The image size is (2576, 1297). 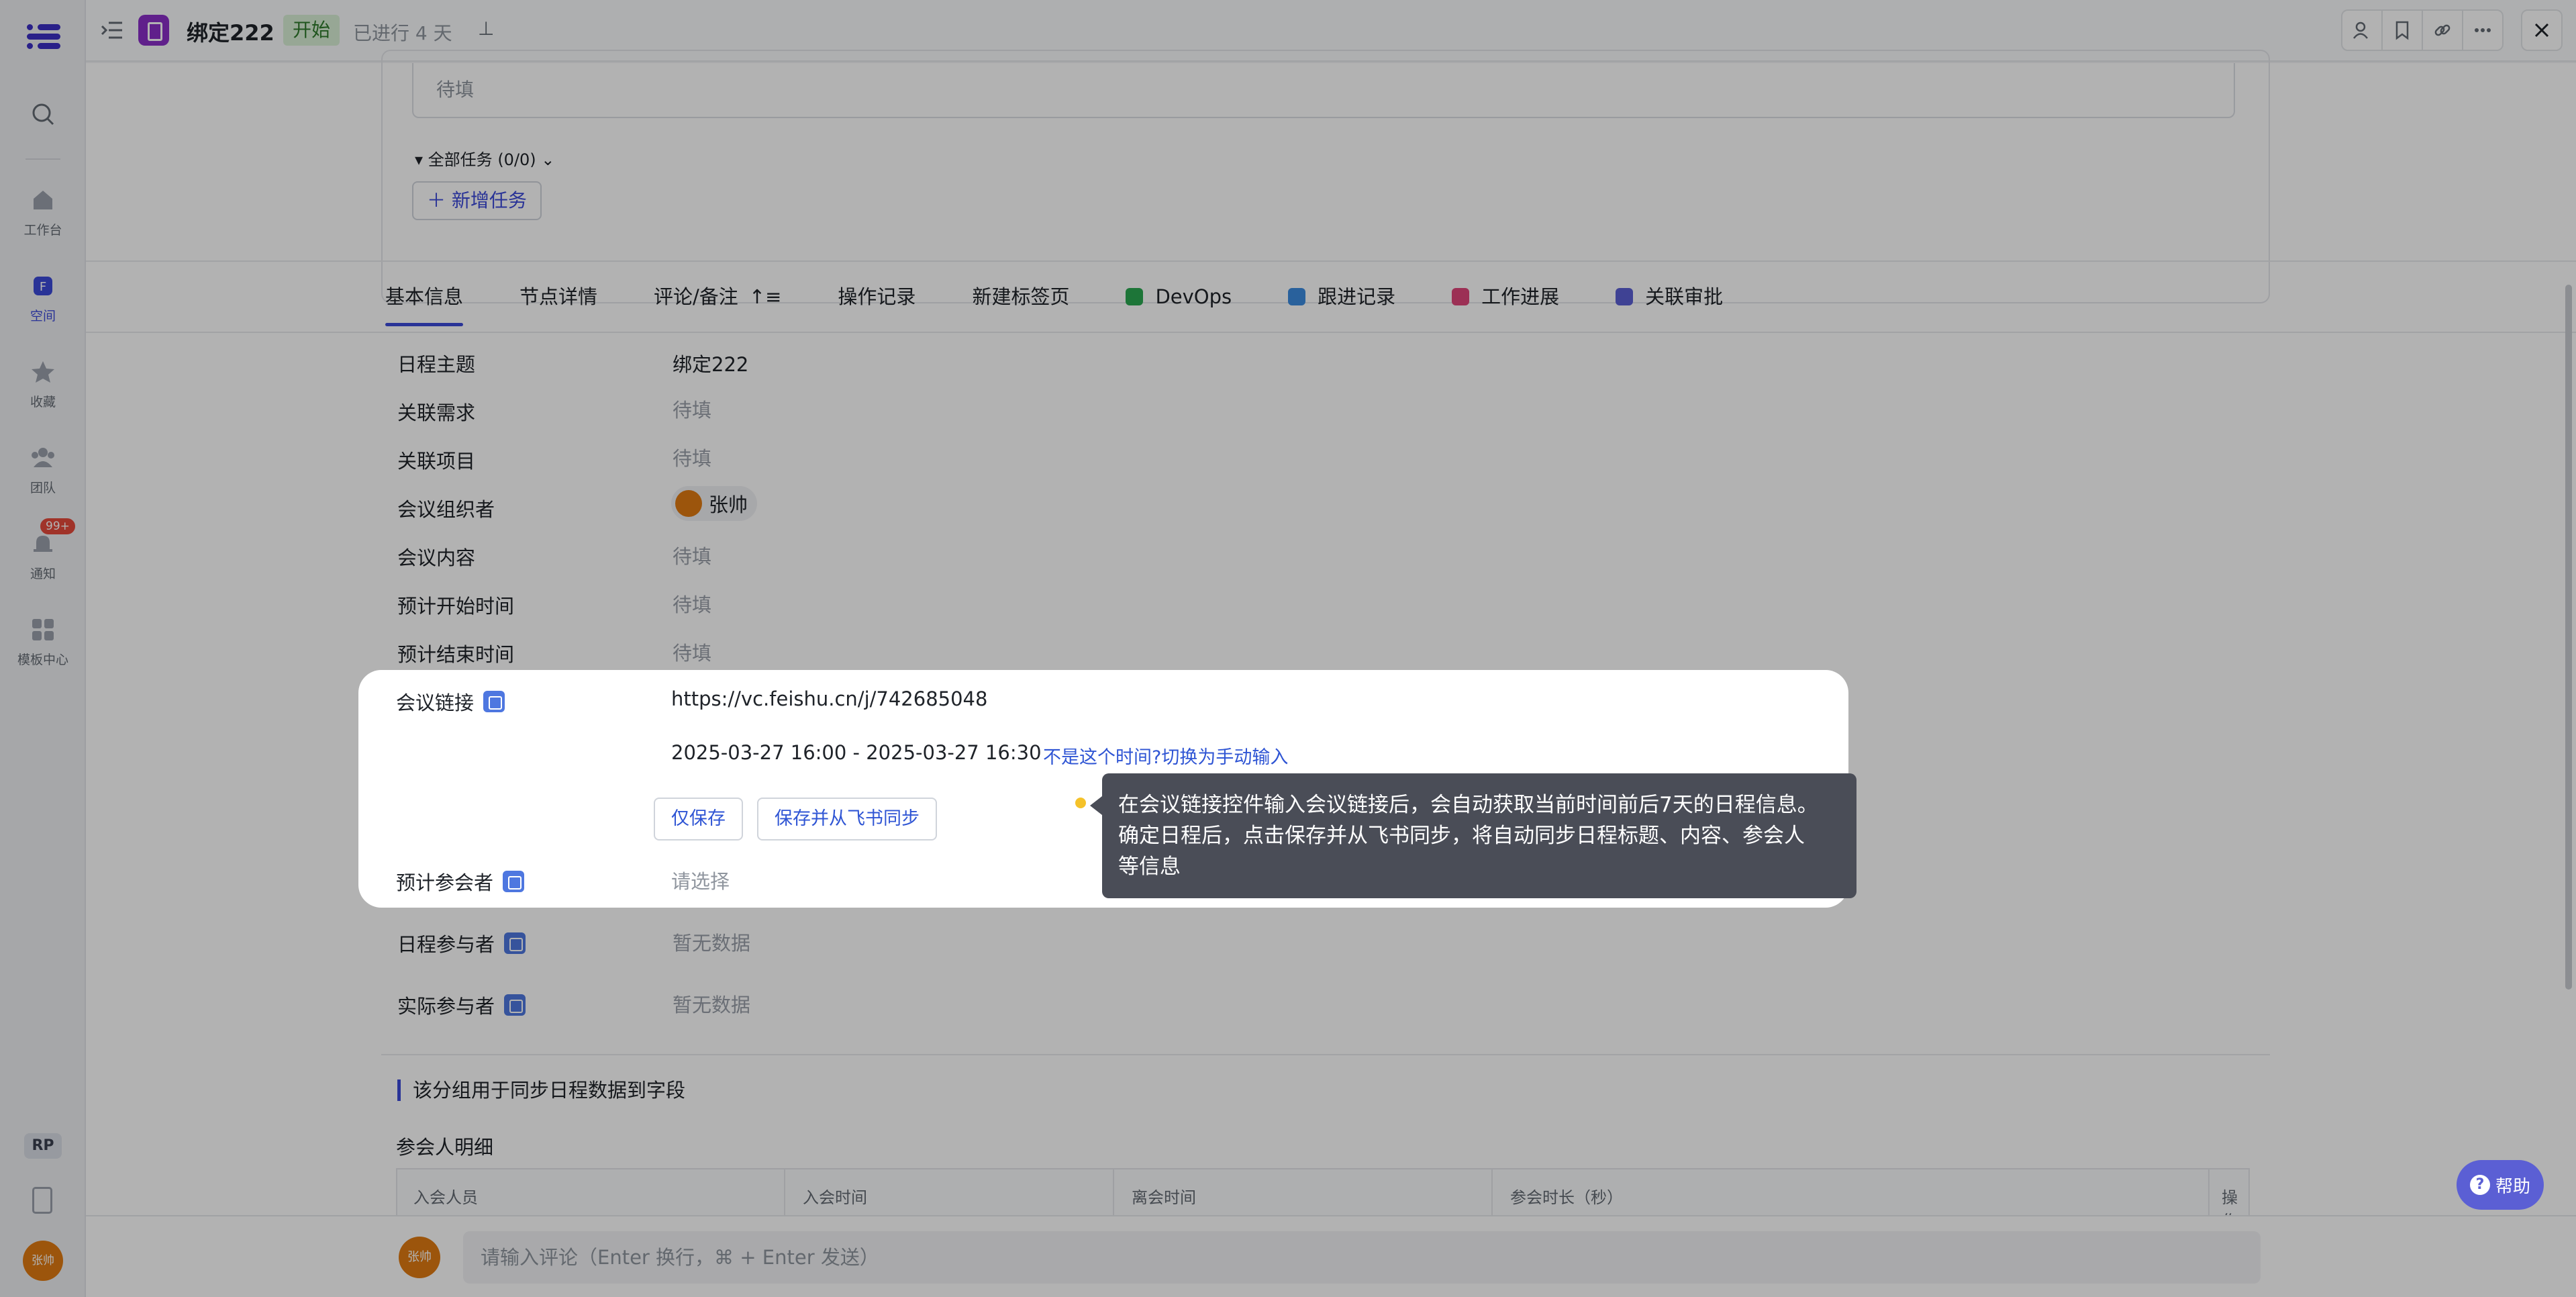 What do you see at coordinates (2500, 1185) in the screenshot?
I see `help-button: ? 帮助` at bounding box center [2500, 1185].